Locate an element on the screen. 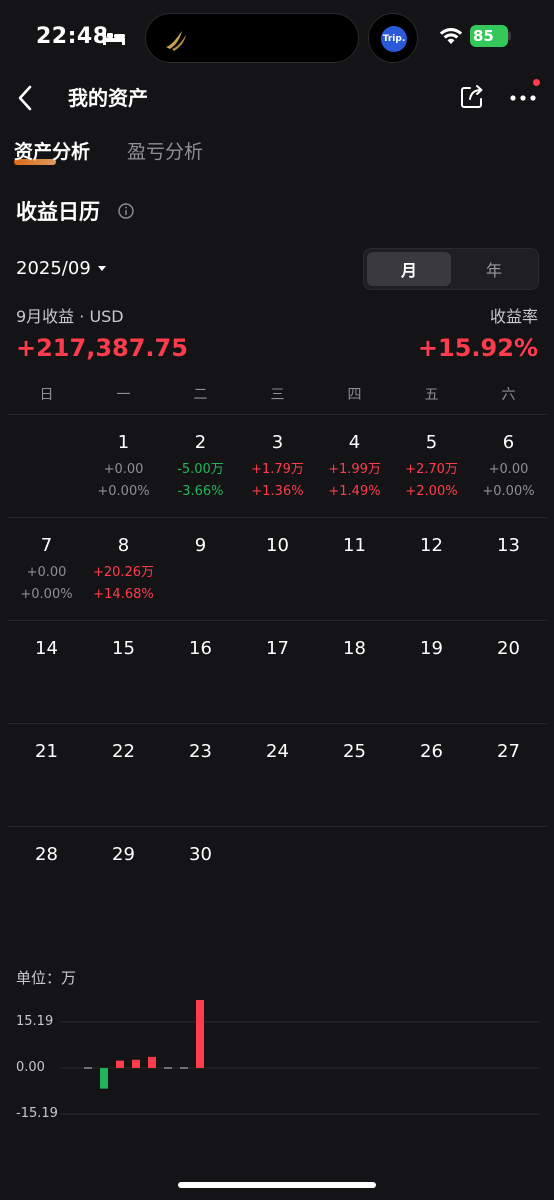  calendar-day-cell: 24 is located at coordinates (277, 775).